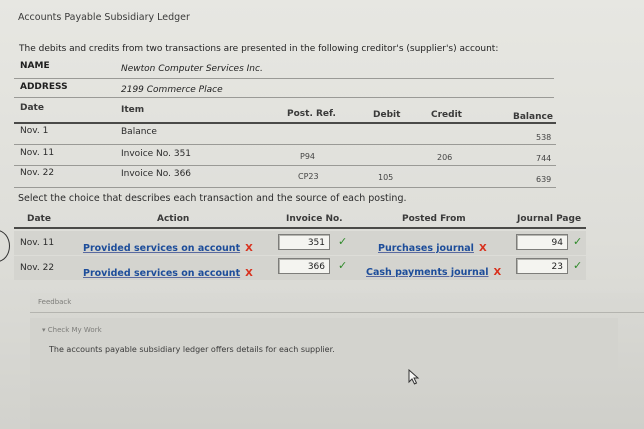 The image size is (644, 429). Describe the element at coordinates (427, 272) in the screenshot. I see `posted-from-select-value: Cash payments journal` at that location.